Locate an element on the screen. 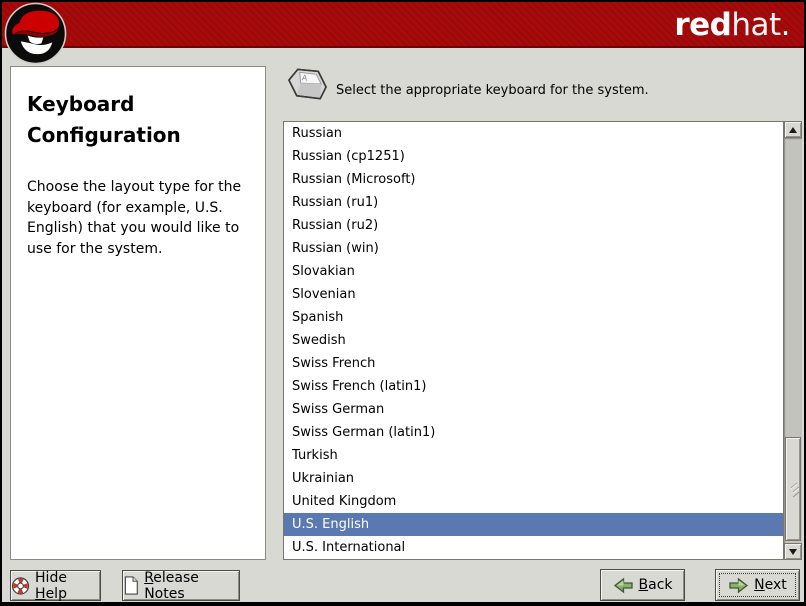  next-button: Next is located at coordinates (757, 585).